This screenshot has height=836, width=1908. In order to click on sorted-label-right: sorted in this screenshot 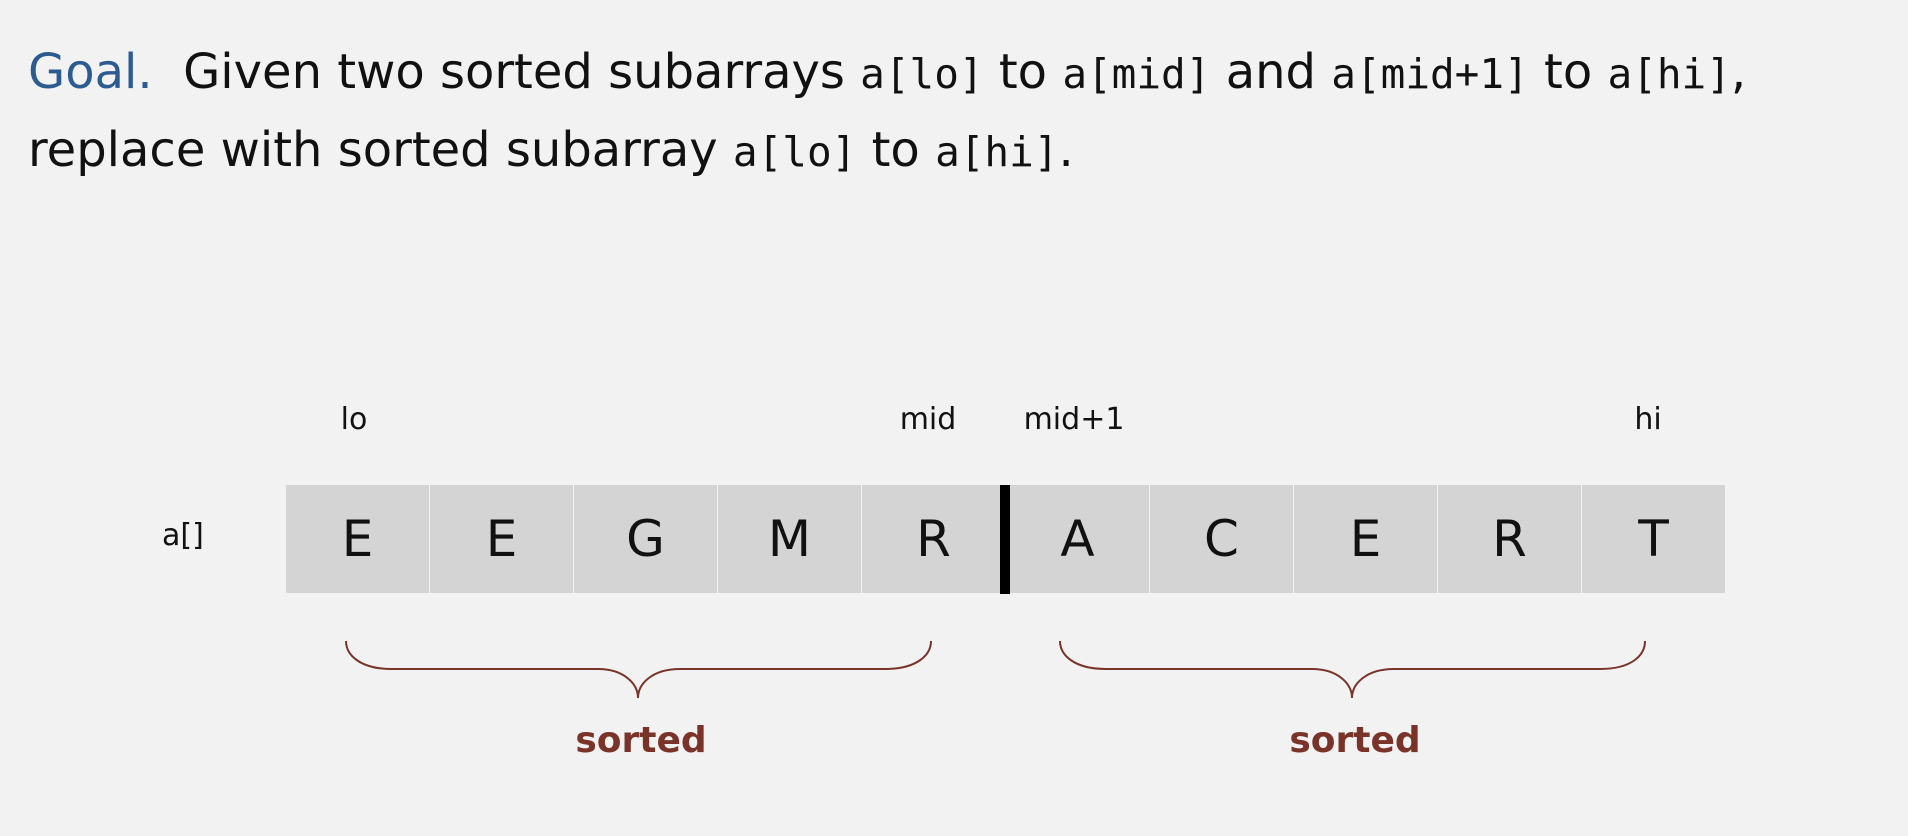, I will do `click(1355, 740)`.